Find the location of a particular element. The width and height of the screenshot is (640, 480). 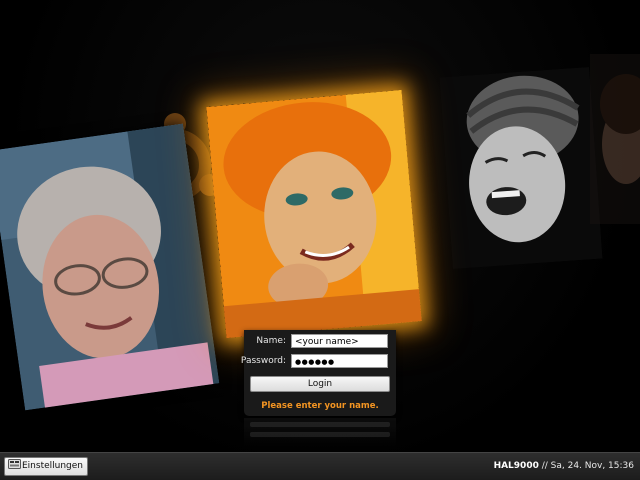

panel-reflection is located at coordinates (320, 433).